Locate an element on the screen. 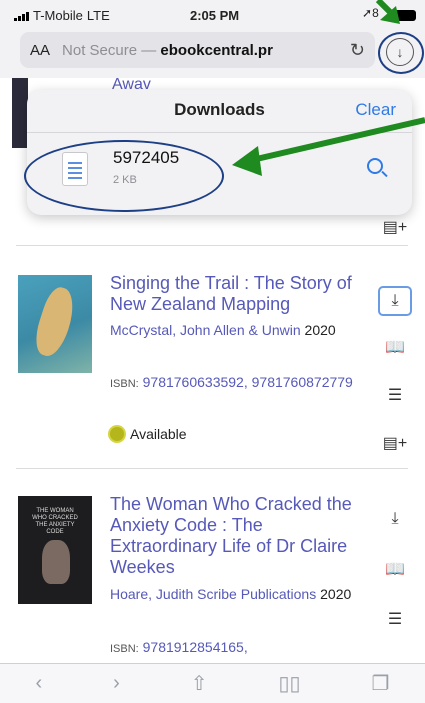  isbn-values: 9781912854165, is located at coordinates (195, 647).